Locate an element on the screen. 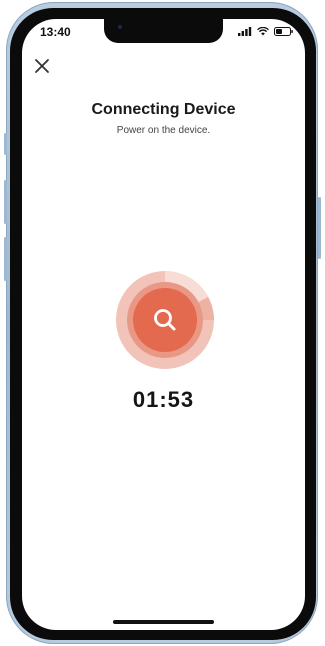 The height and width of the screenshot is (646, 325). power-button is located at coordinates (319, 228).